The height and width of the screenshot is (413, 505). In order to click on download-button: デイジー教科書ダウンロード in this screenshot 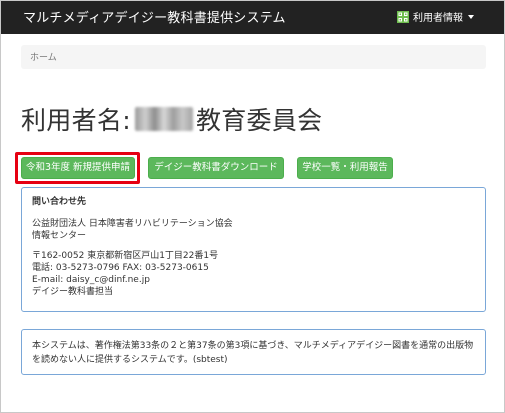, I will do `click(216, 168)`.